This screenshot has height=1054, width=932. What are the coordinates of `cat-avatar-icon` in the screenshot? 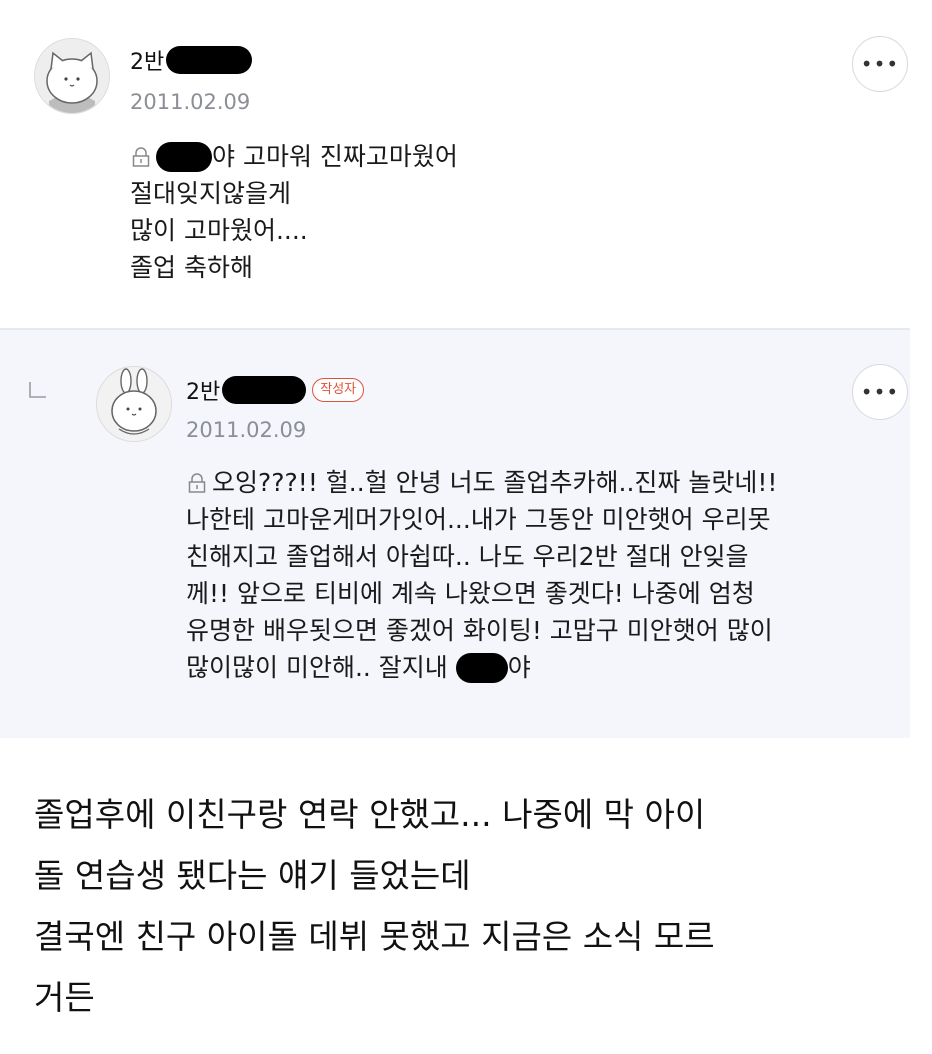 It's located at (72, 76).